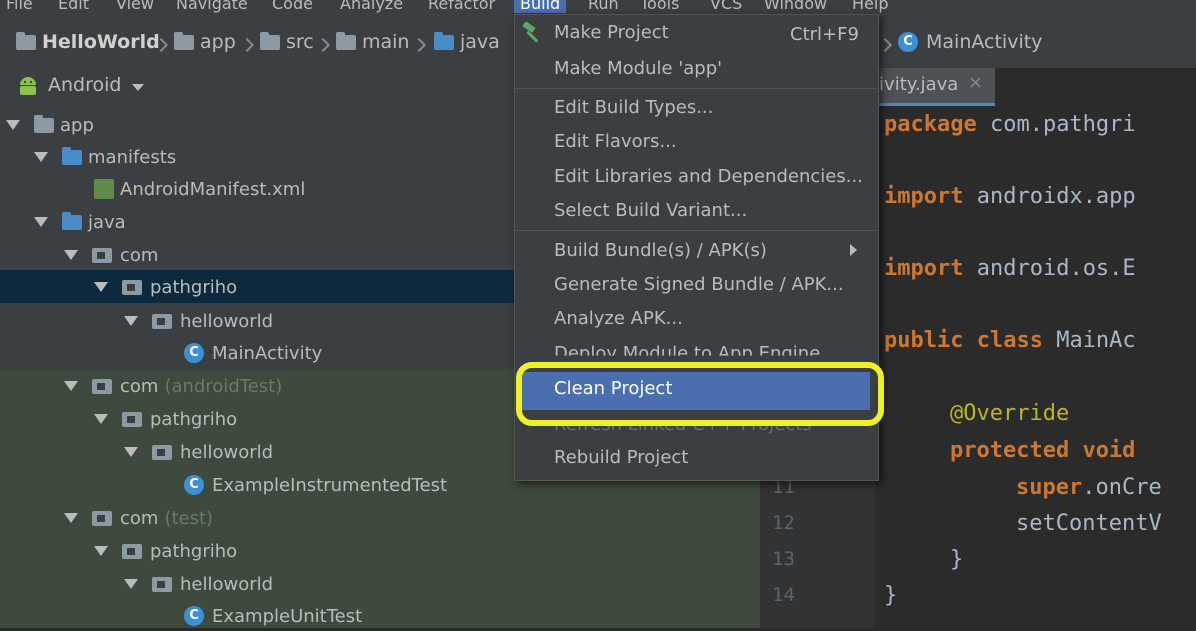 This screenshot has width=1196, height=631. What do you see at coordinates (253, 353) in the screenshot?
I see `tree-item-mainactivity: C MainActivity` at bounding box center [253, 353].